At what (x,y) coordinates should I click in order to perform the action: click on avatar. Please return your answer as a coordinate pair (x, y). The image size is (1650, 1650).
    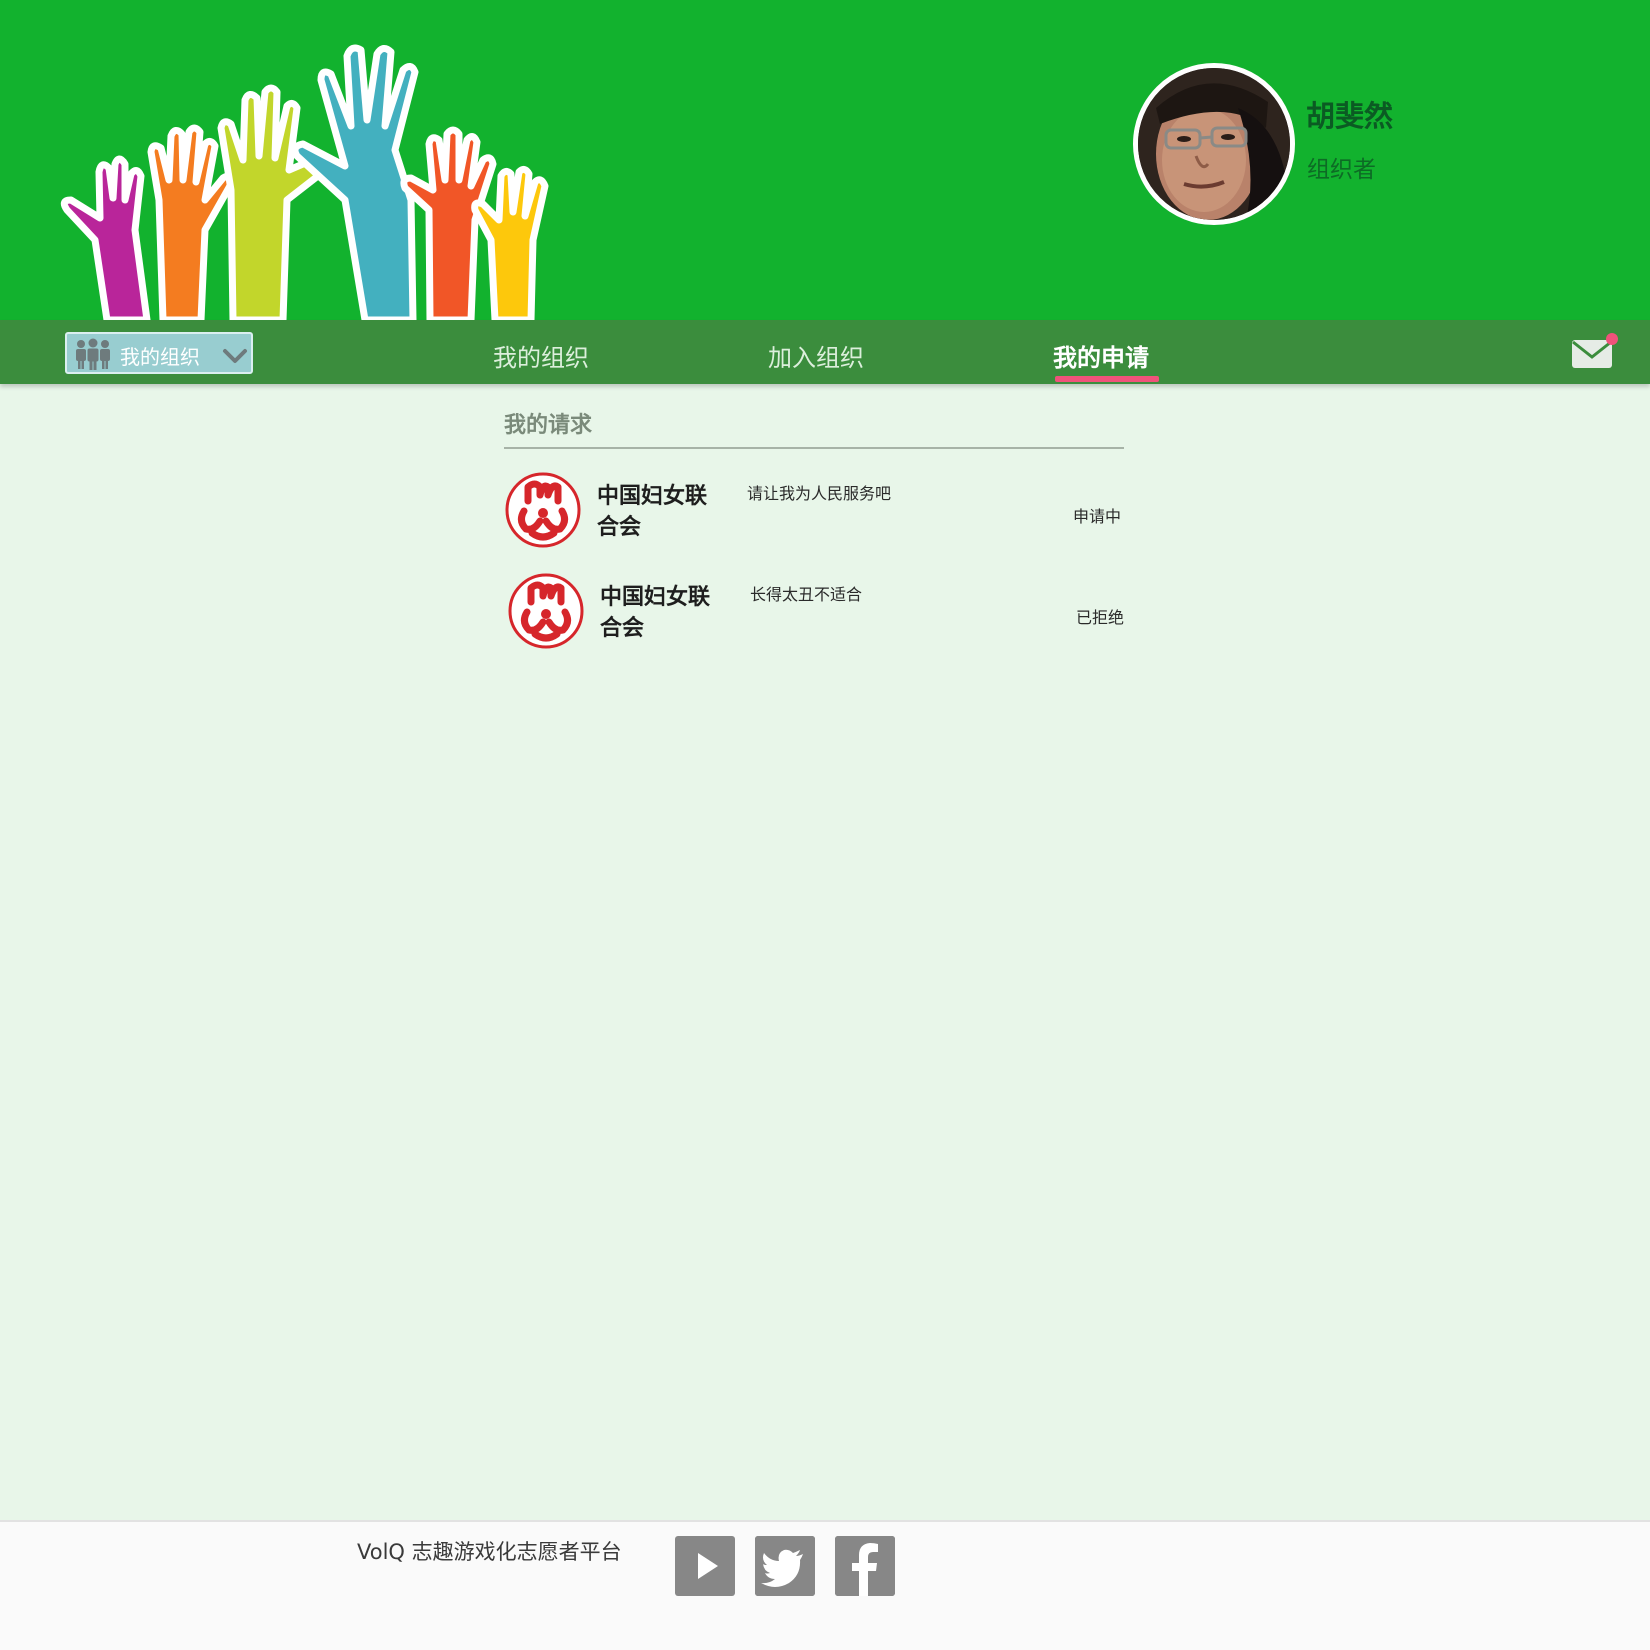
    Looking at the image, I should click on (1214, 144).